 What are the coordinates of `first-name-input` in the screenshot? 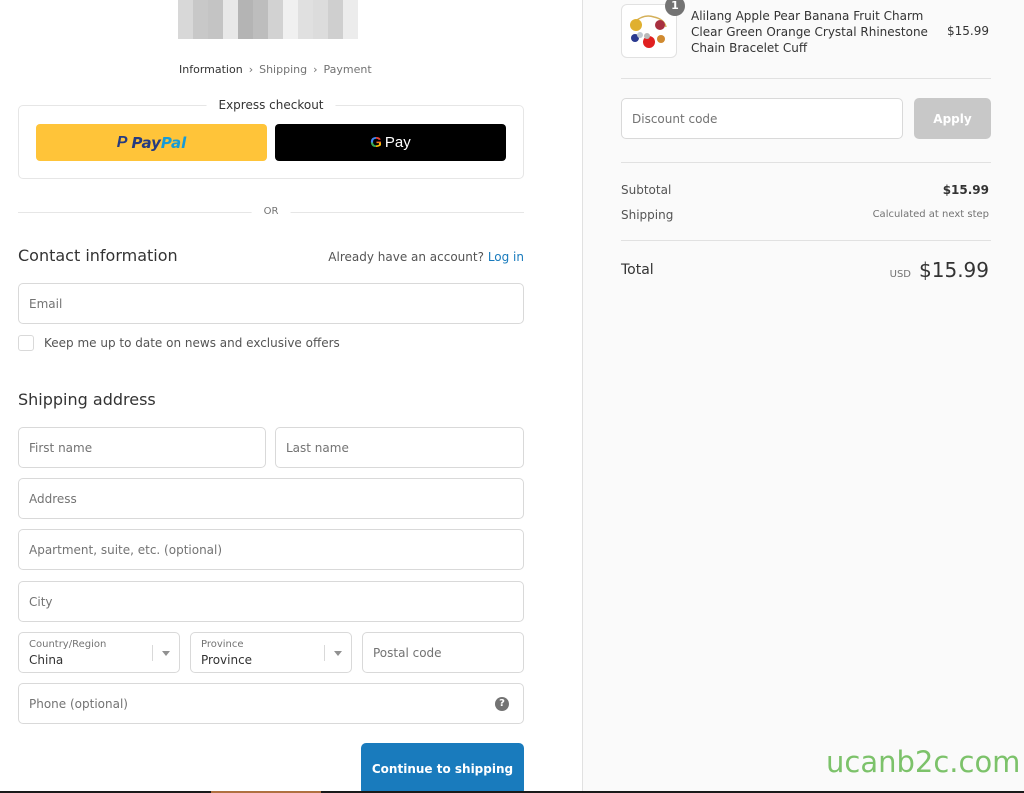 It's located at (142, 447).